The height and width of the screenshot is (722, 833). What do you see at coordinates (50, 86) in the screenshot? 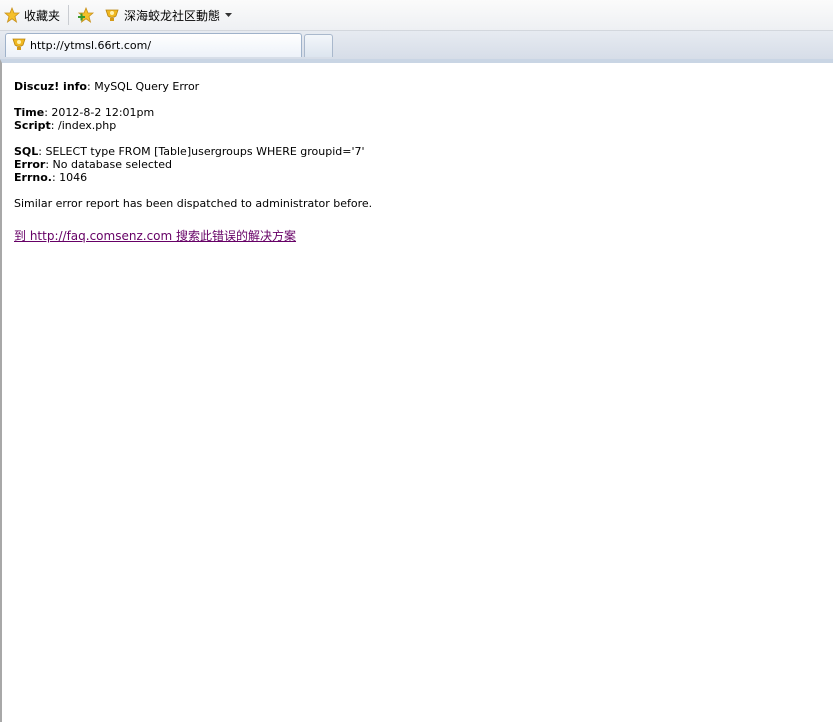
I see `info-label: Discuz! info` at bounding box center [50, 86].